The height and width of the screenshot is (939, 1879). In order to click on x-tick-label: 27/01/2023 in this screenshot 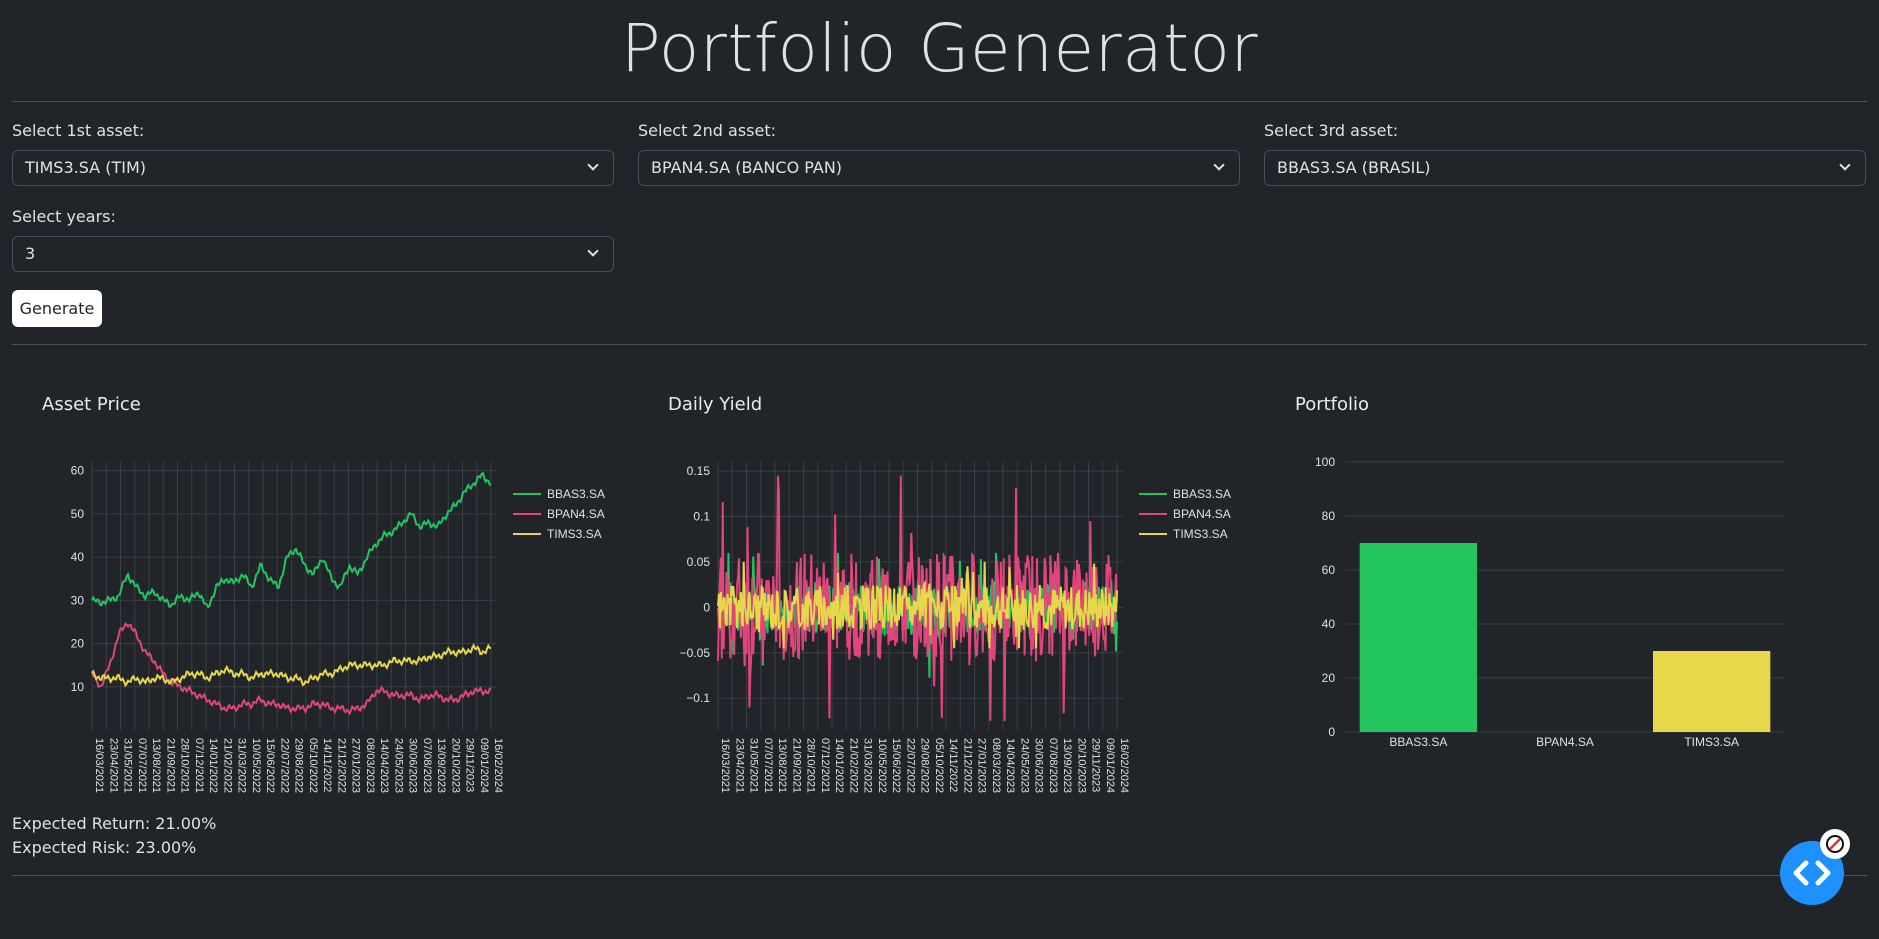, I will do `click(982, 765)`.